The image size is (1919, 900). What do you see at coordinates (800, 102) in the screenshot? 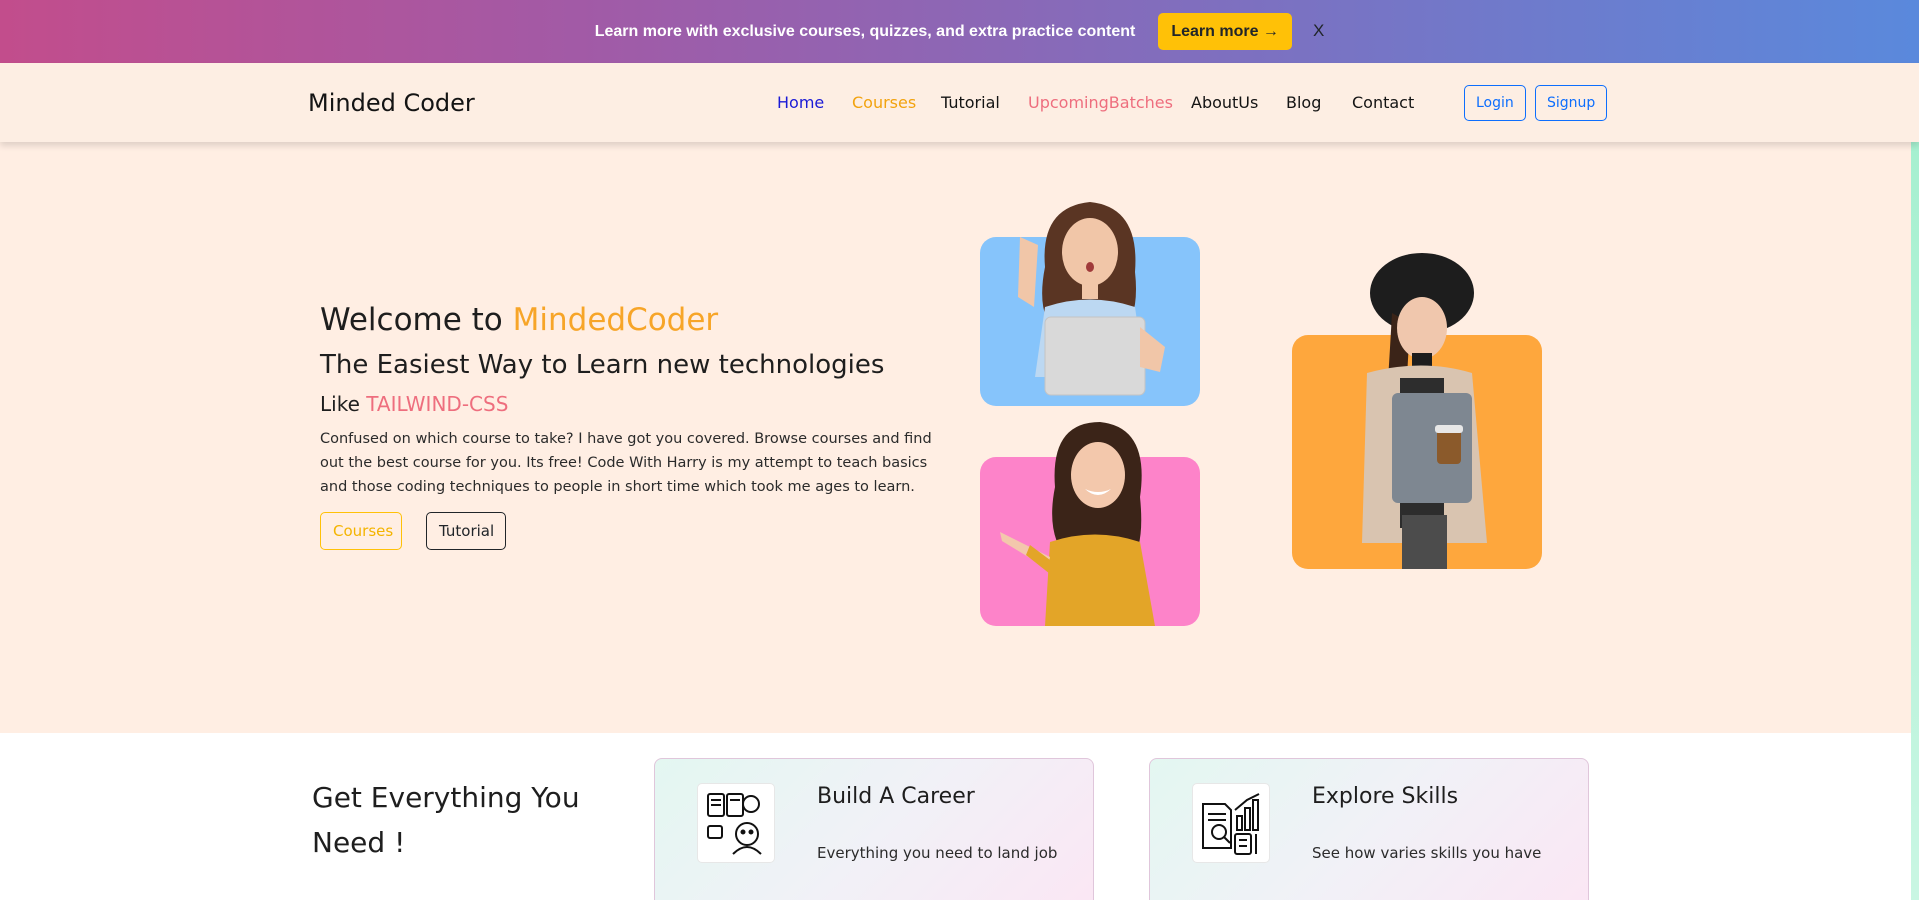
I see `nav-item-home: Home` at bounding box center [800, 102].